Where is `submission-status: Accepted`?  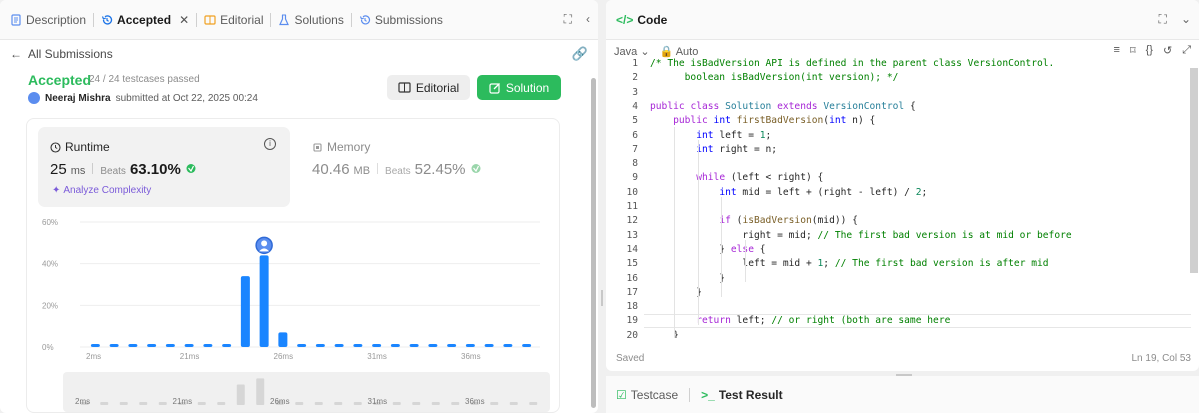
submission-status: Accepted is located at coordinates (60, 80).